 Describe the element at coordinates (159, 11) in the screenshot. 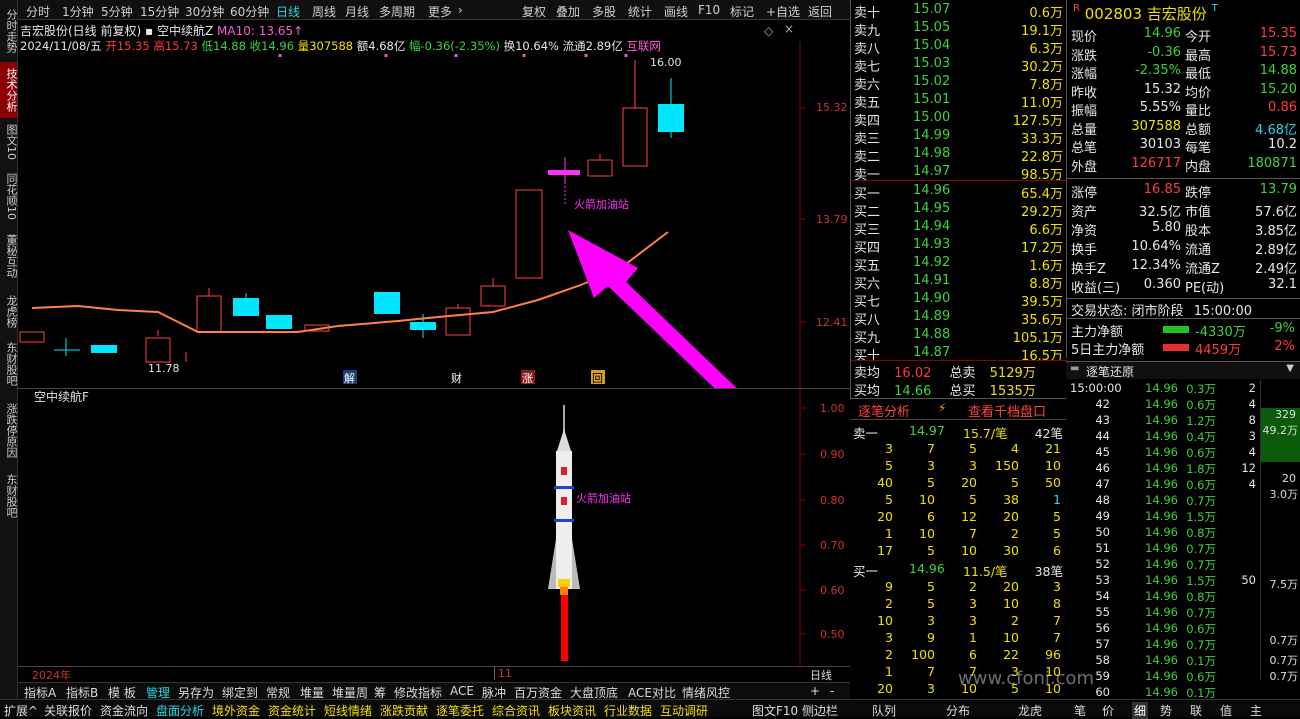

I see `period-tab: 15分钟` at that location.